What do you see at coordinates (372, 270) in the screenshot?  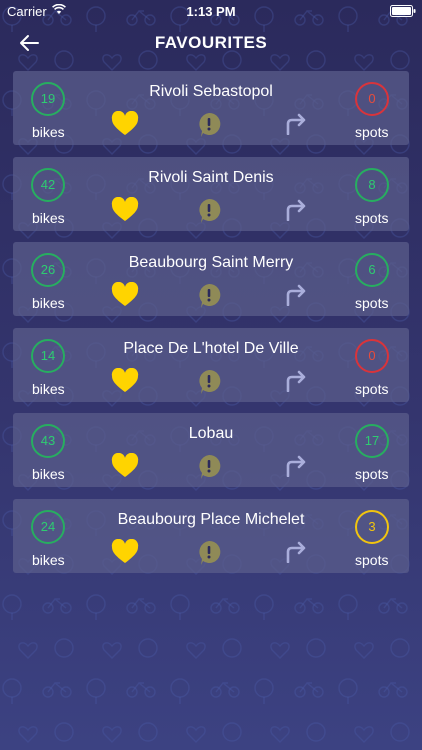 I see `spots-count-badge: 6` at bounding box center [372, 270].